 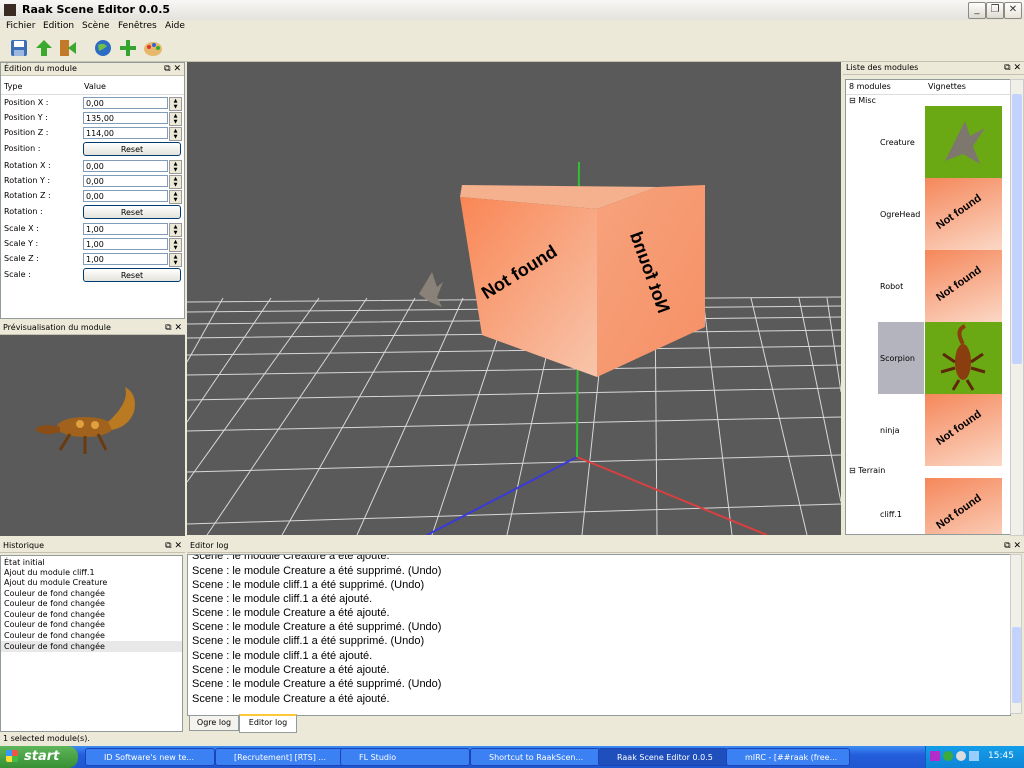 I want to click on menu-fichier: Fichier, so click(x=20, y=26).